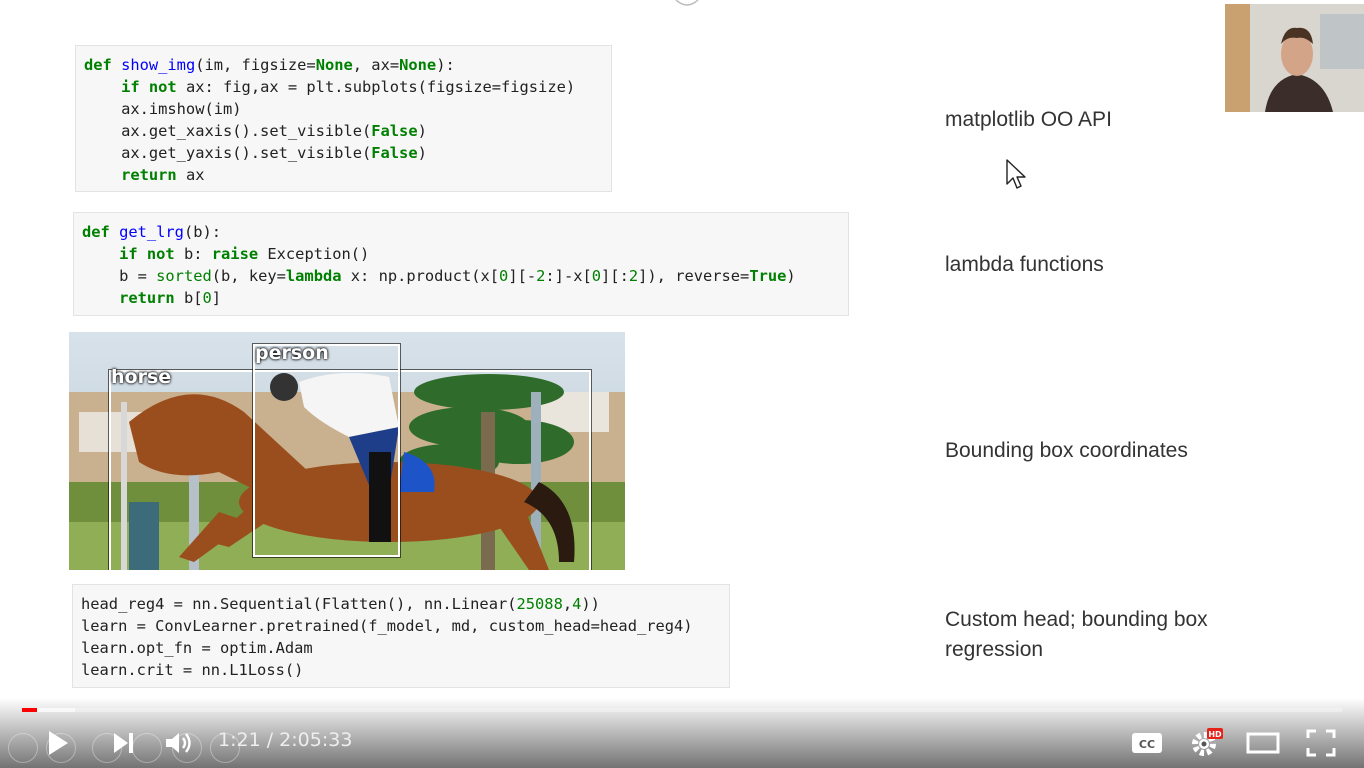 Image resolution: width=1364 pixels, height=768 pixels. Describe the element at coordinates (184, 276) in the screenshot. I see `code-token: sorted` at that location.